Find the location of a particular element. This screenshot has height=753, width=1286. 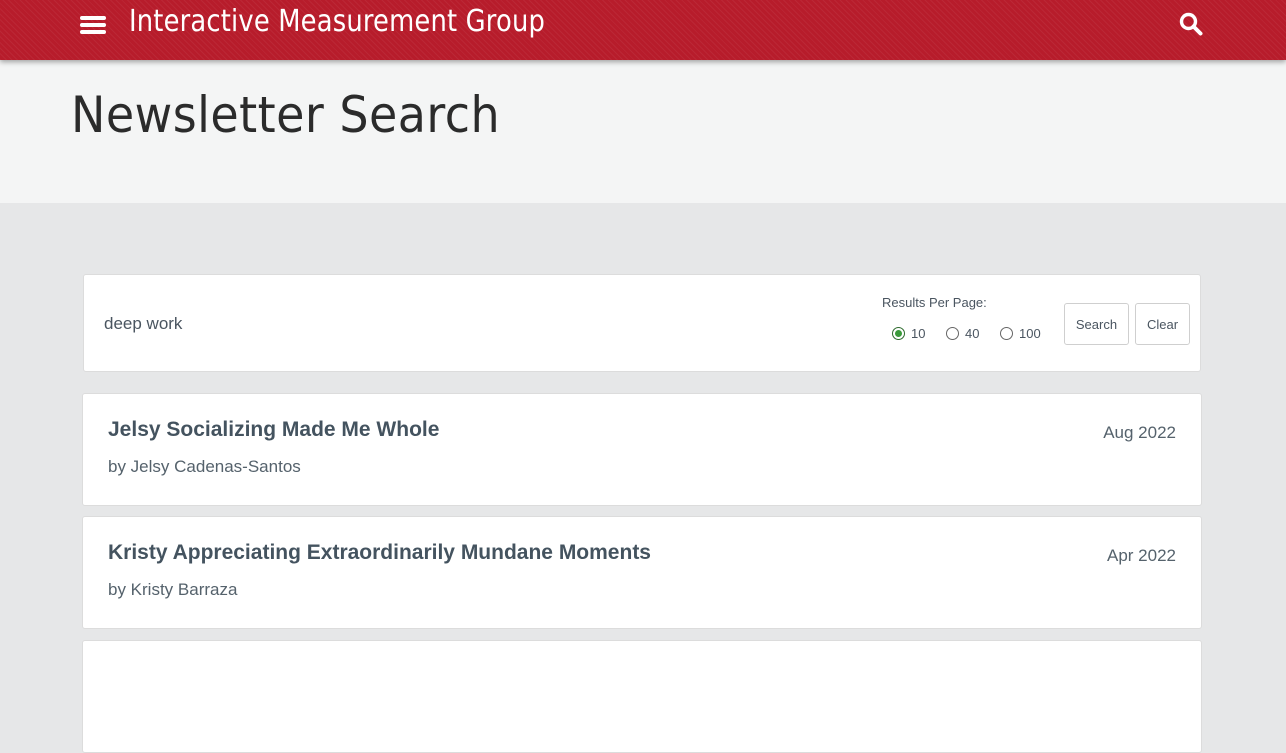

search-icon is located at coordinates (1191, 24).